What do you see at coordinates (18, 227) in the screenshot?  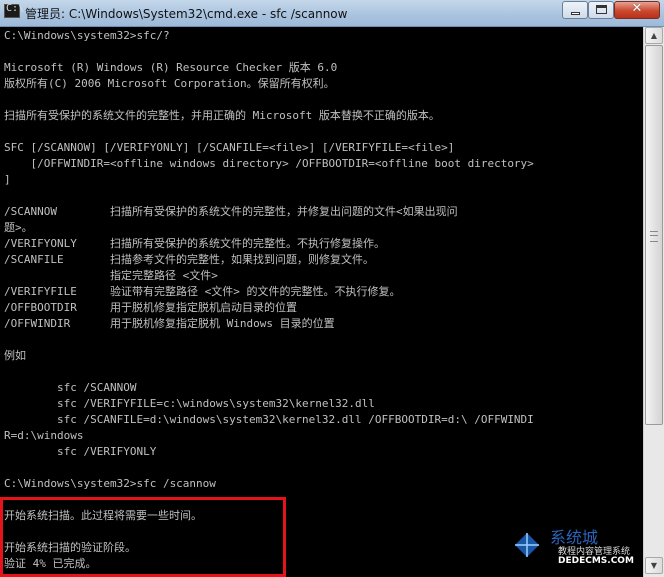 I see `console-line: 题>。` at bounding box center [18, 227].